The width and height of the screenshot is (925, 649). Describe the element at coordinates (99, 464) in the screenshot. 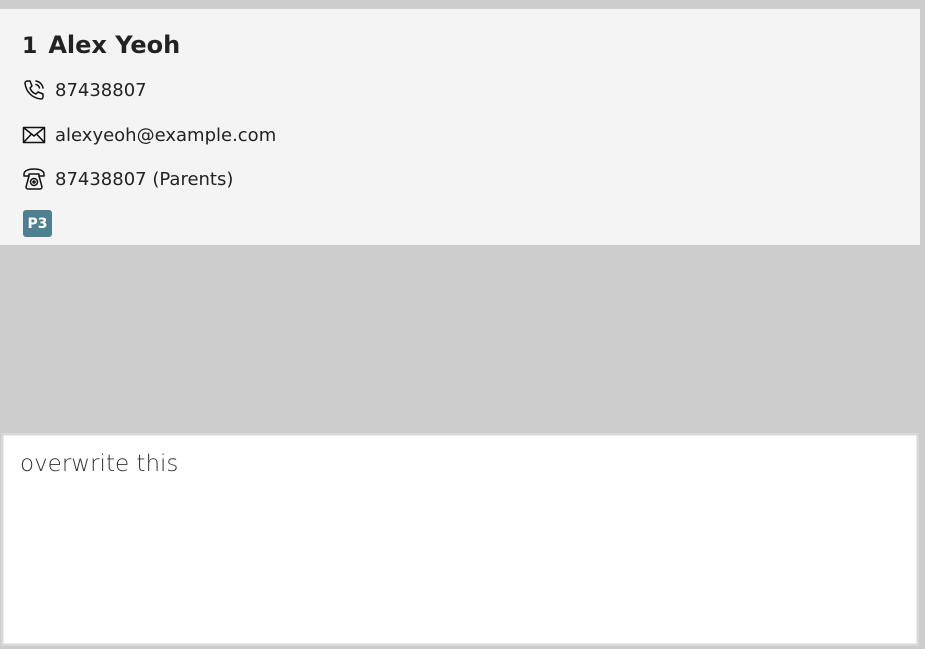

I see `result-text: overwrite this` at that location.